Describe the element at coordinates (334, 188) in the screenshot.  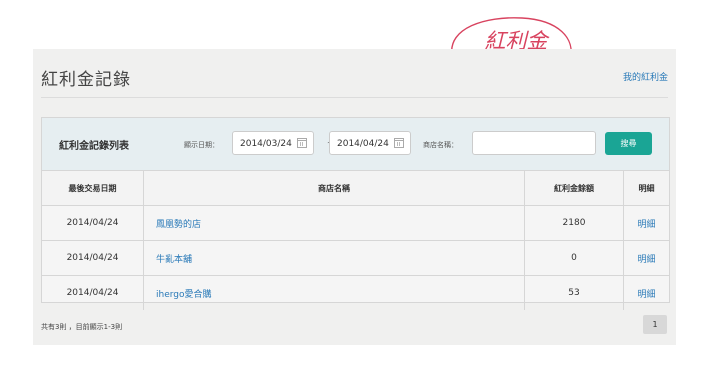
I see `column-header-store: 商店名稱` at that location.